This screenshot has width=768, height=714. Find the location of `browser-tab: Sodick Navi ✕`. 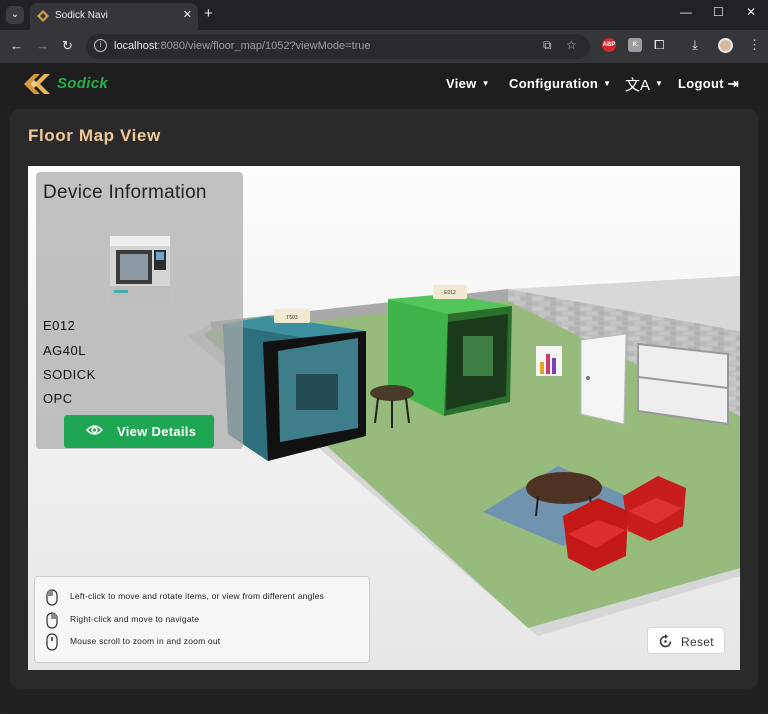

browser-tab: Sodick Navi ✕ is located at coordinates (114, 16).